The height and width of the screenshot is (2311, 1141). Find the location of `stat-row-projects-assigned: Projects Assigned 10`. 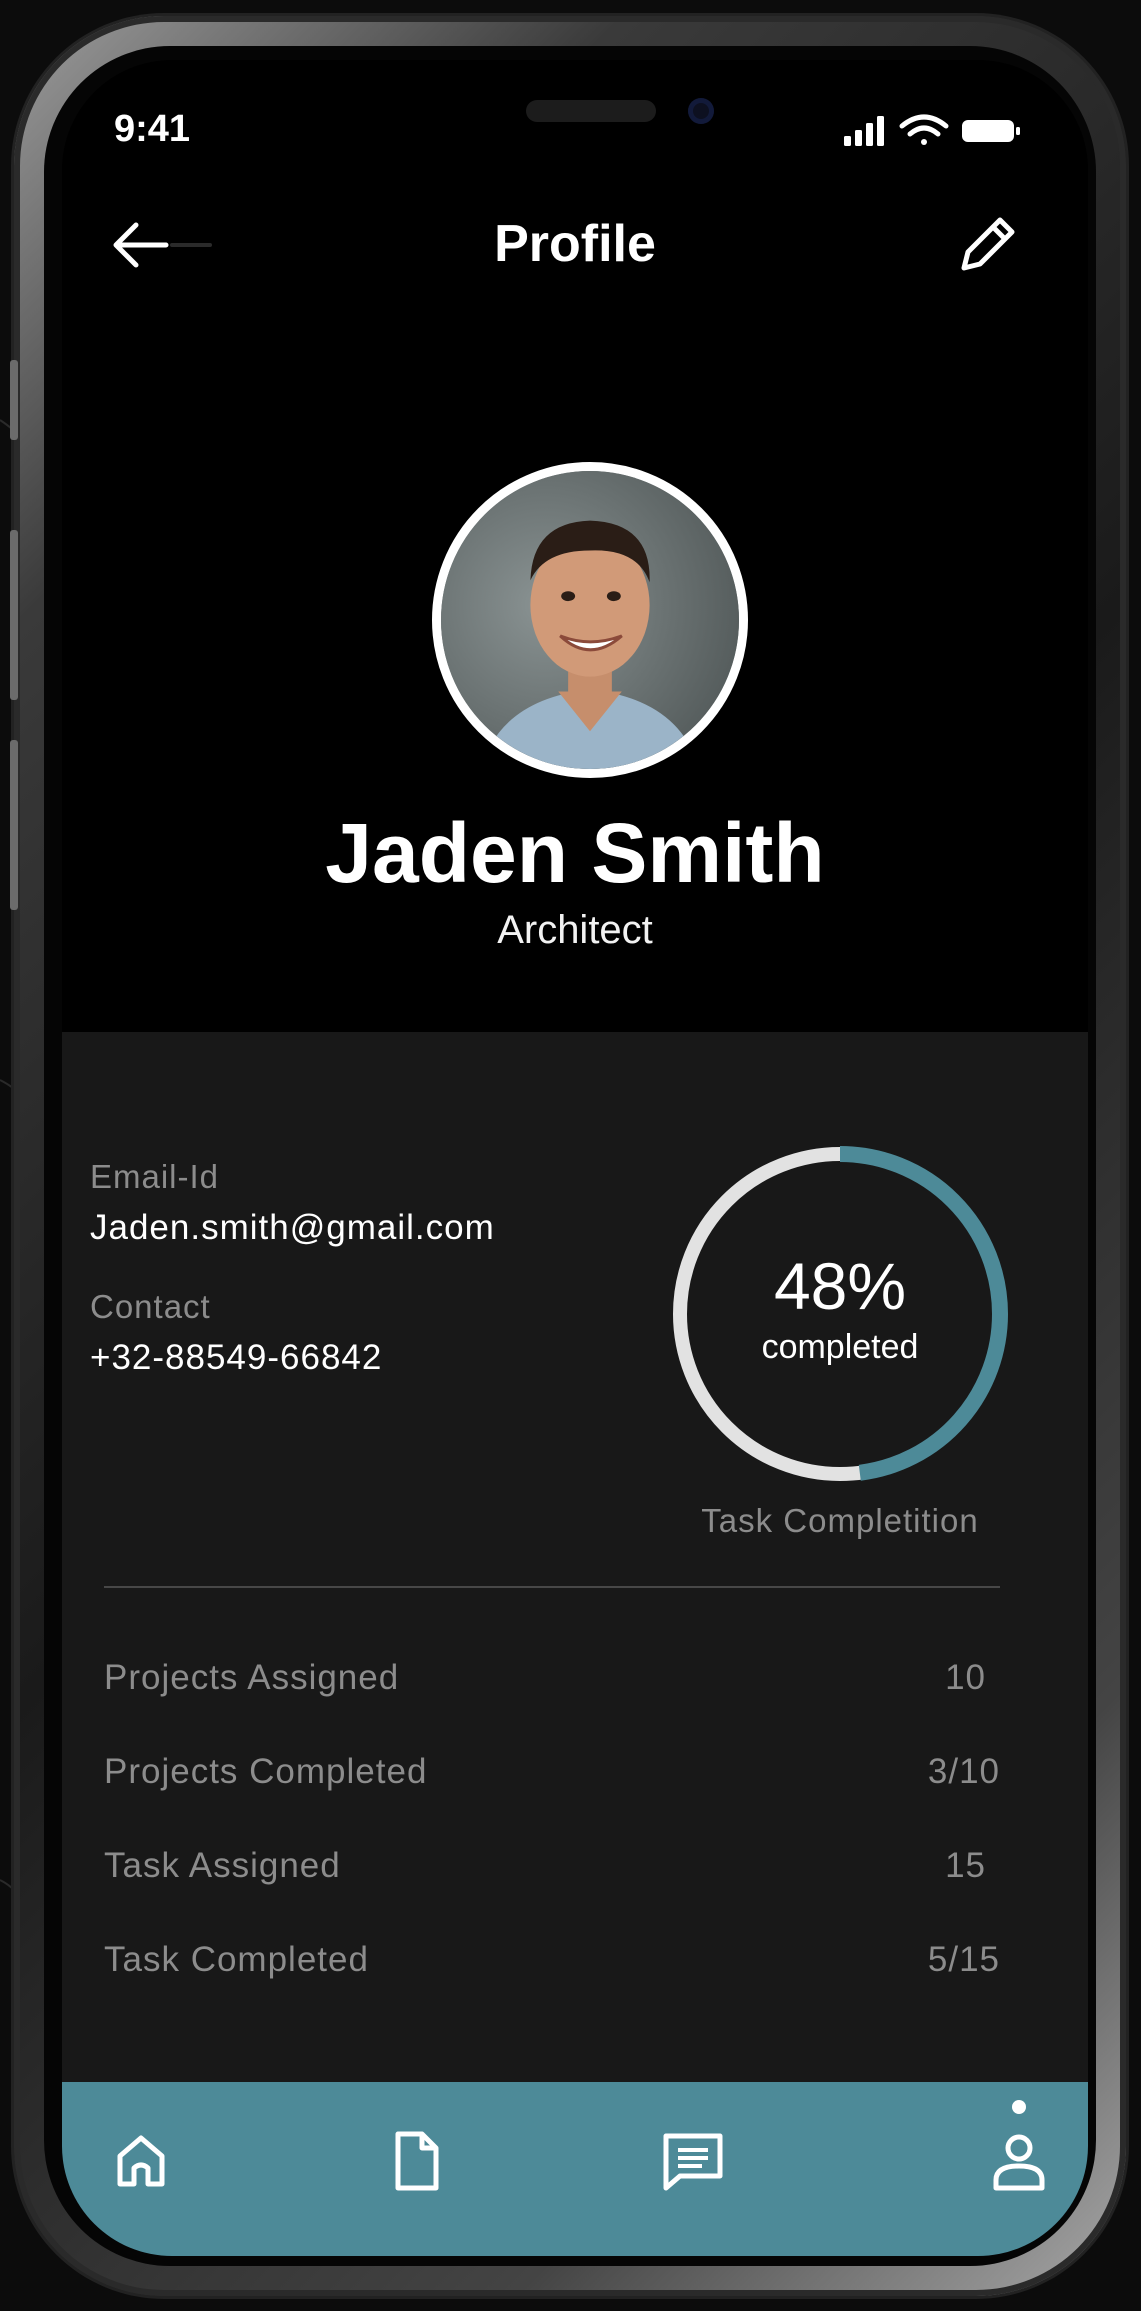

stat-row-projects-assigned: Projects Assigned 10 is located at coordinates (552, 1683).